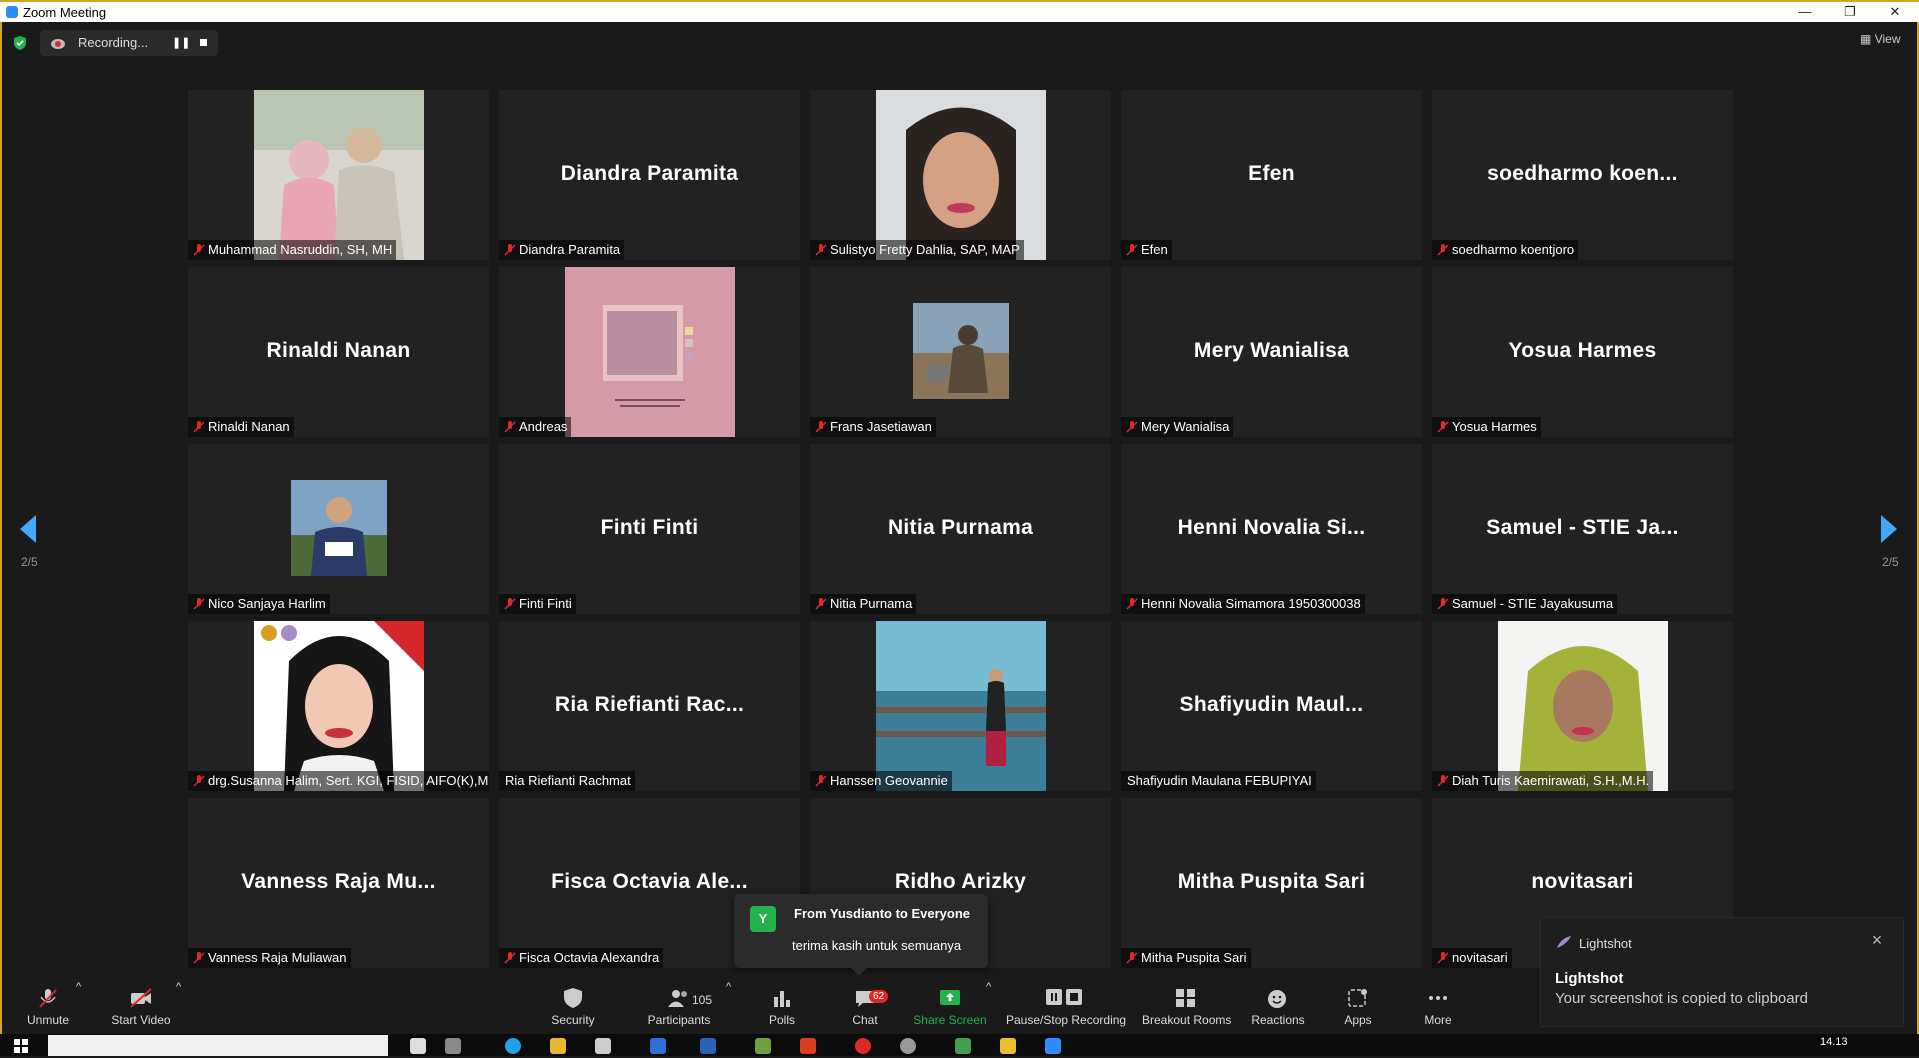 The width and height of the screenshot is (1919, 1058). What do you see at coordinates (1877, 940) in the screenshot?
I see `toast-close-icon: ×` at bounding box center [1877, 940].